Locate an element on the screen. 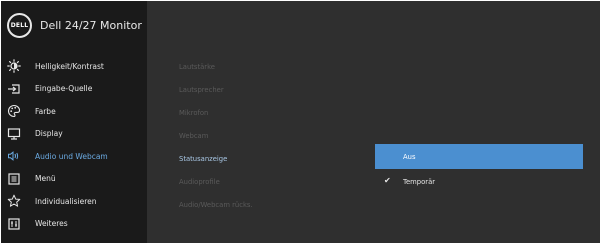 This screenshot has width=601, height=245. osd-header: DELL Dell 24/27 Monitor is located at coordinates (74, 25).